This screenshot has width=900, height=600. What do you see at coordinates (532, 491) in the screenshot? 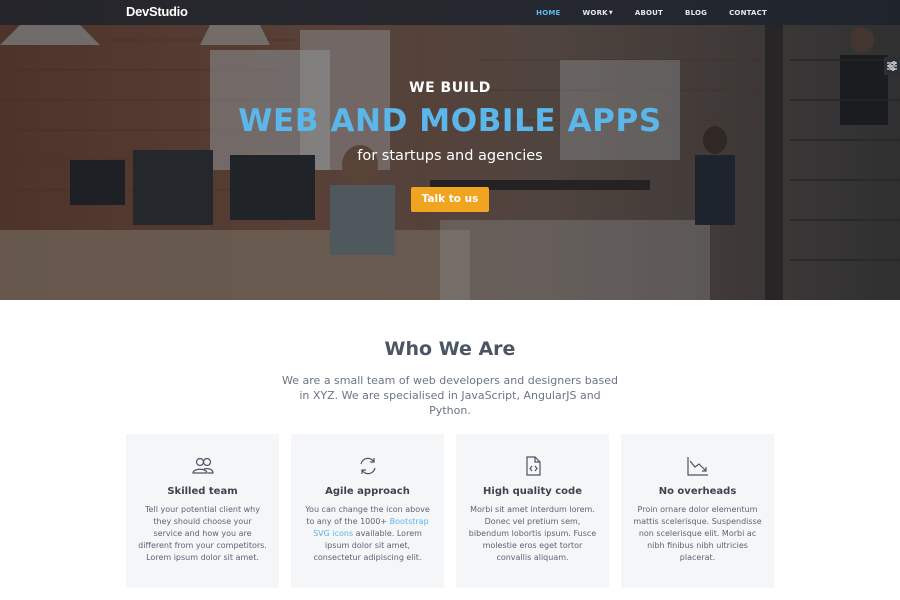
I see `feature-title: High quality code` at bounding box center [532, 491].